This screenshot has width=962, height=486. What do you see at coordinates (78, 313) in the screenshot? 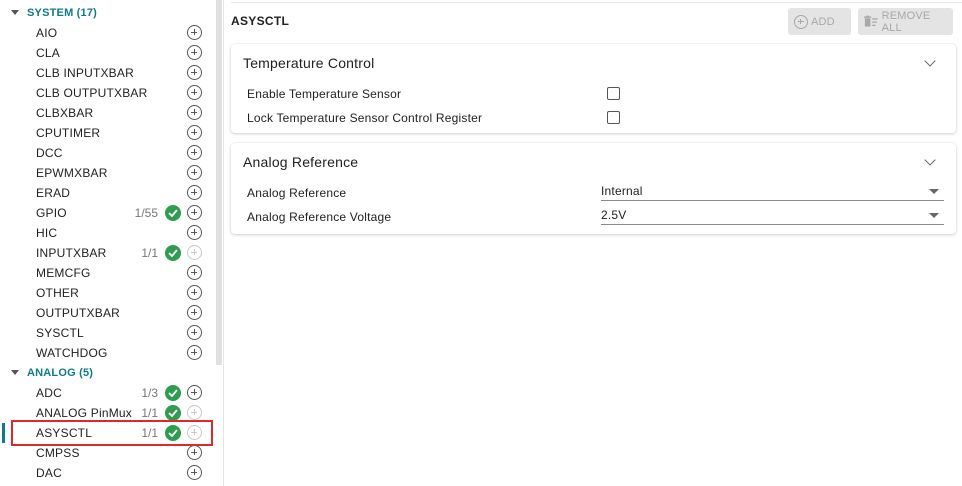
I see `sidebar-item-label: OUTPUTXBAR` at bounding box center [78, 313].